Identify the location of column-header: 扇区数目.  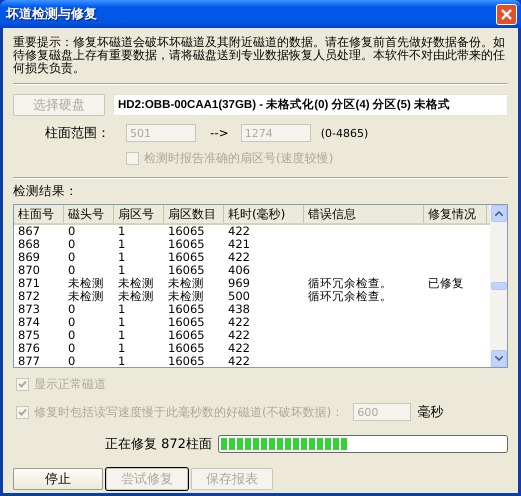
(194, 214).